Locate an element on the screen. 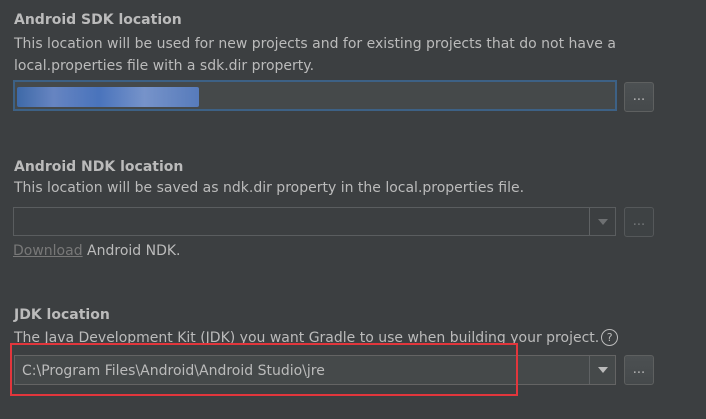 The width and height of the screenshot is (706, 419). highlight-annotation-box is located at coordinates (264, 369).